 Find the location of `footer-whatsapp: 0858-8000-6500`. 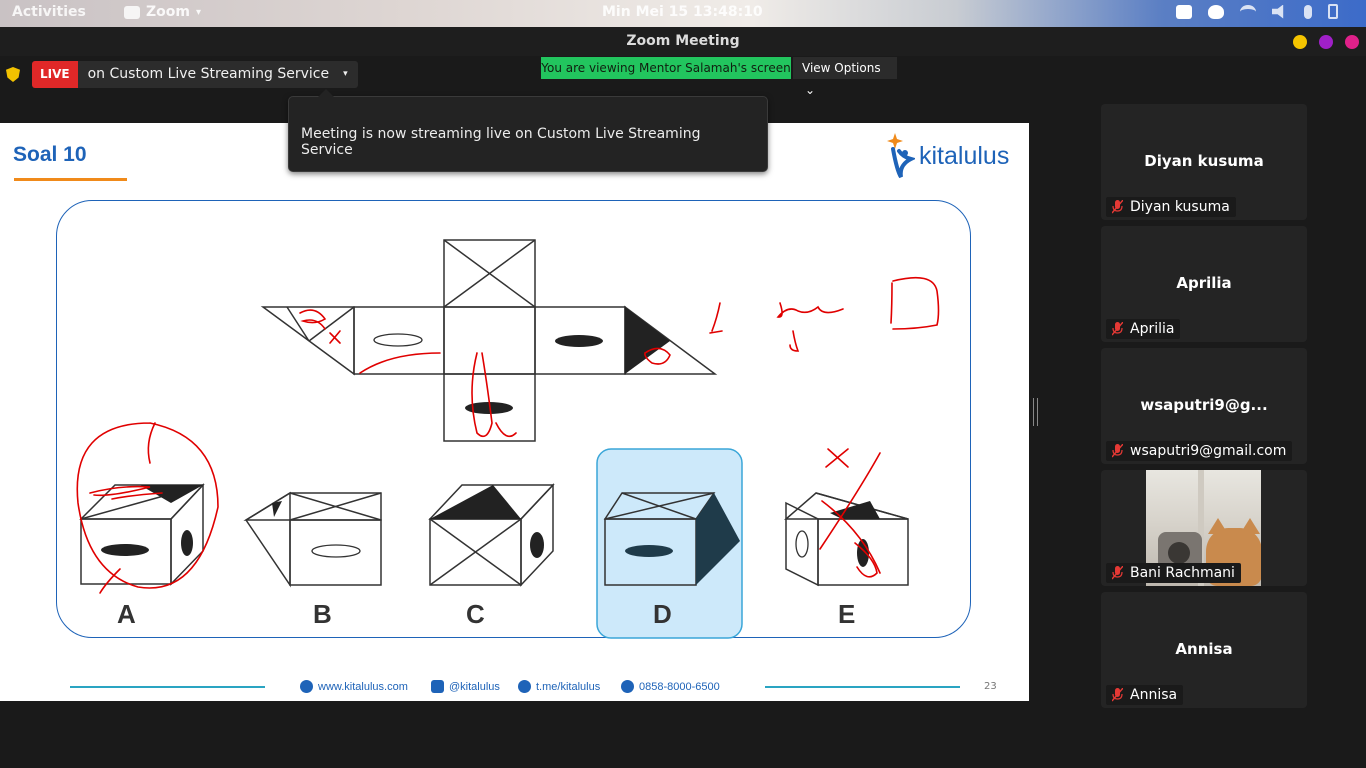

footer-whatsapp: 0858-8000-6500 is located at coordinates (670, 686).